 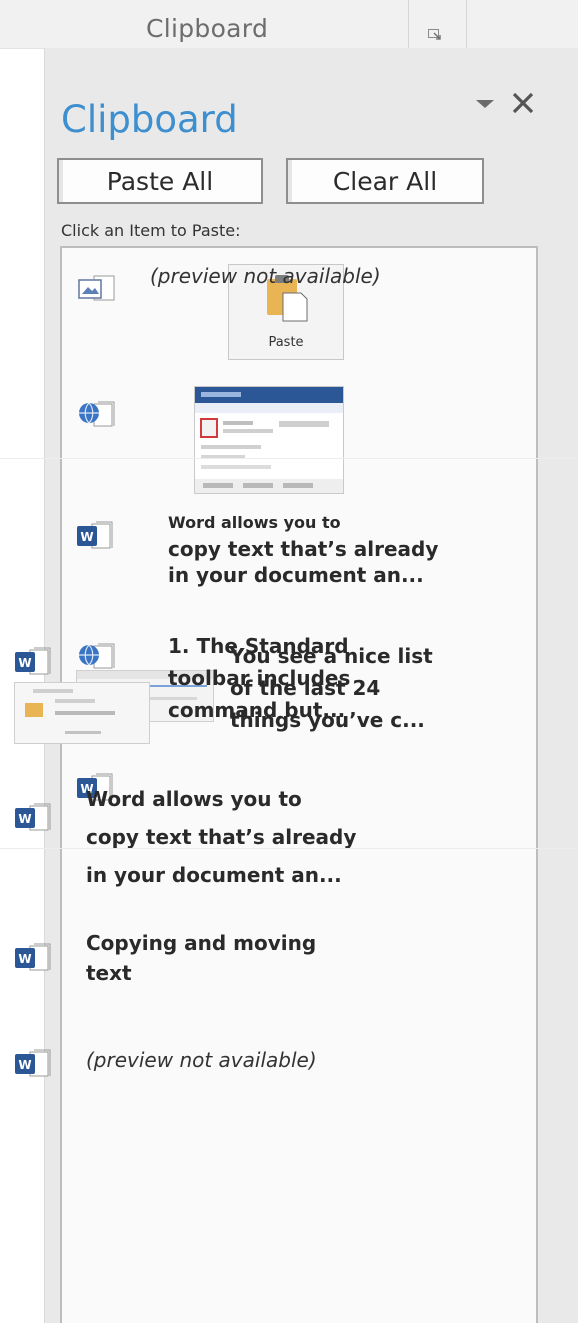 What do you see at coordinates (98, 289) in the screenshot?
I see `image-clip-icon` at bounding box center [98, 289].